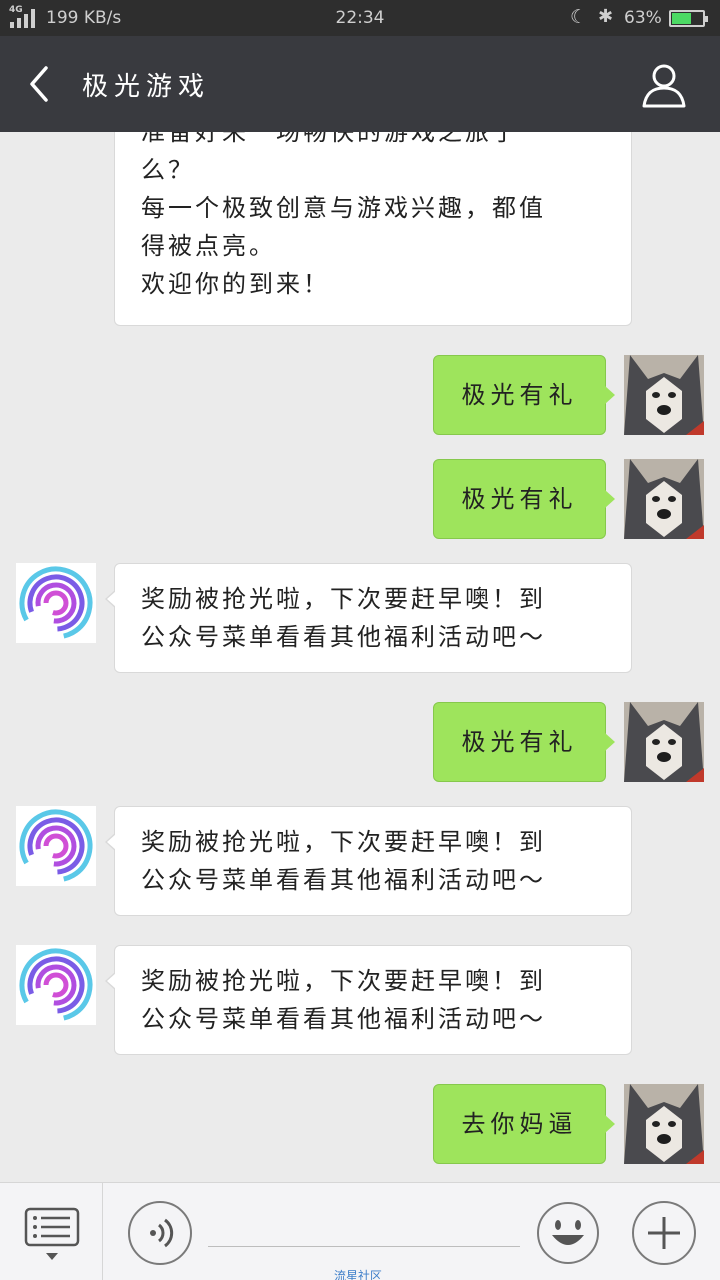 This screenshot has height=1280, width=720. I want to click on message-line: 欢迎你的到来！, so click(235, 284).